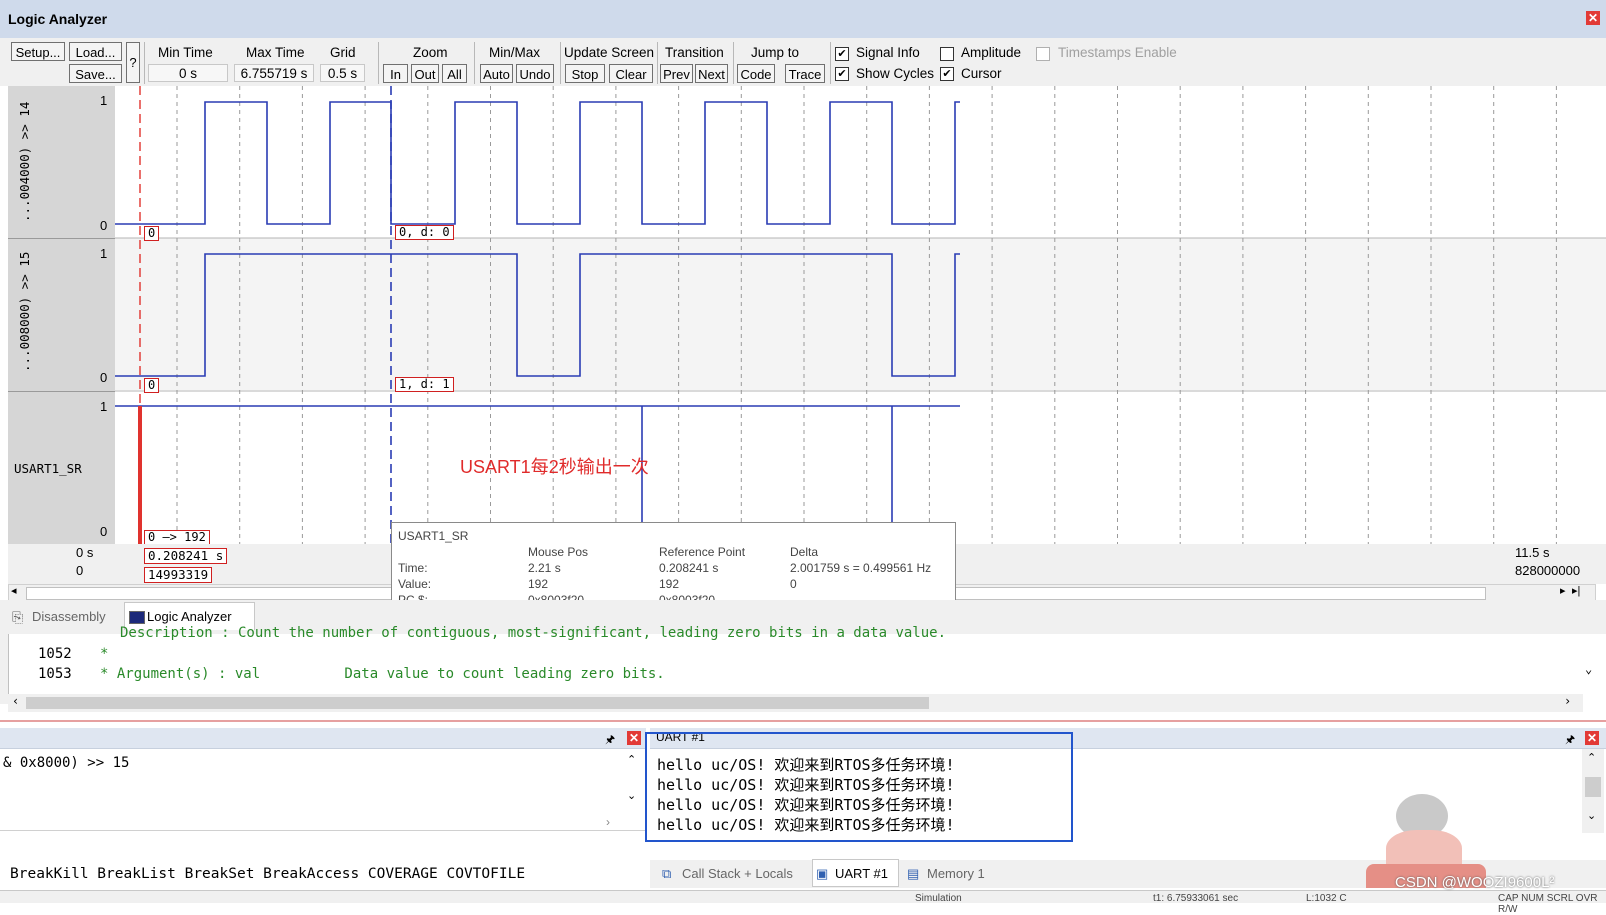  I want to click on uart-icon: ▣, so click(822, 873).